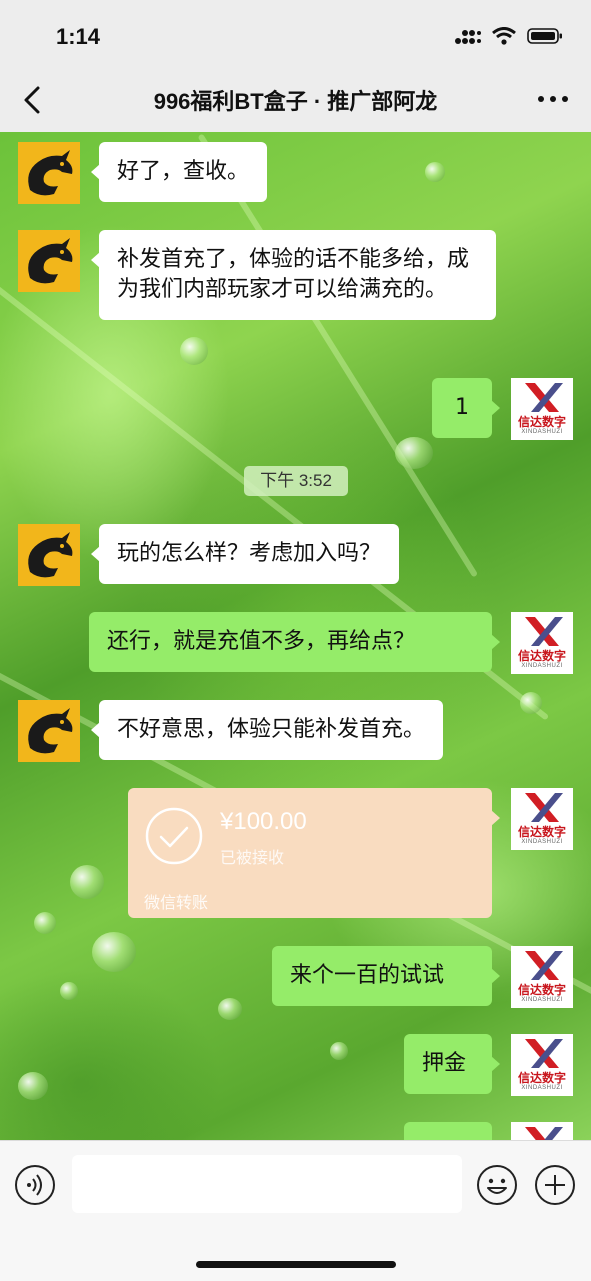 The height and width of the screenshot is (1281, 591). What do you see at coordinates (386, 976) in the screenshot?
I see `message-bubble: 来个一百的试试` at bounding box center [386, 976].